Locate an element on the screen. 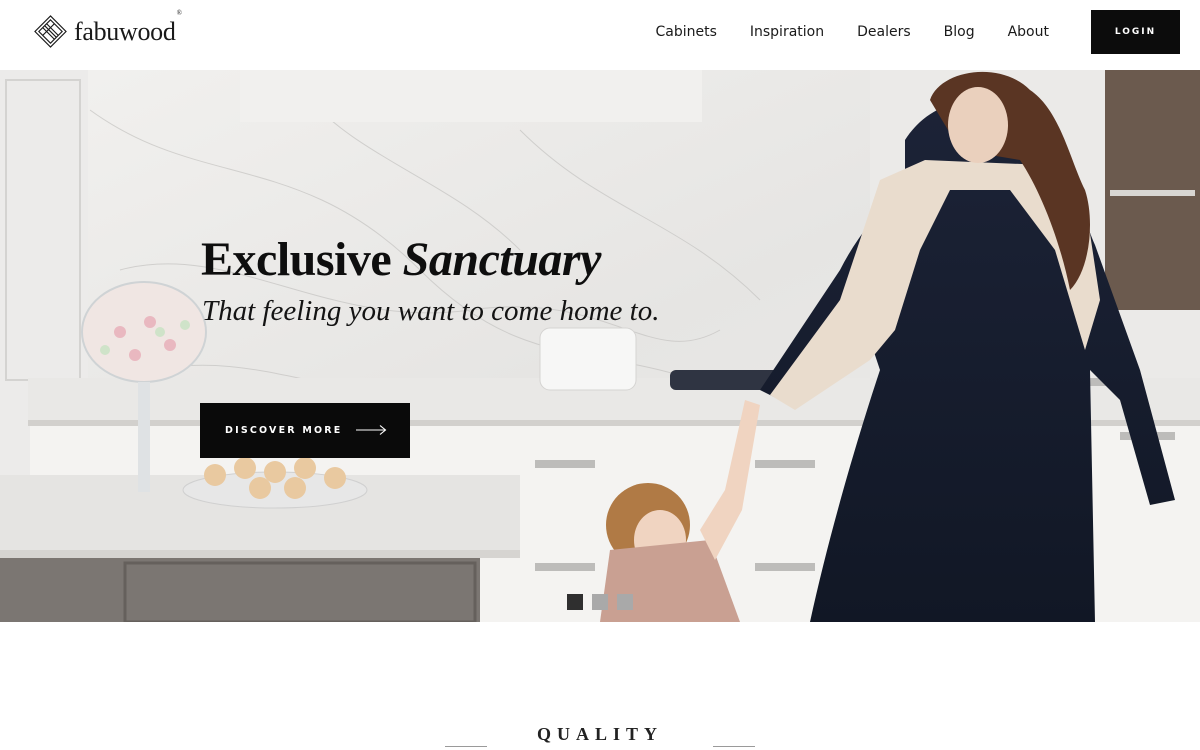  arrow-right-icon is located at coordinates (371, 430).